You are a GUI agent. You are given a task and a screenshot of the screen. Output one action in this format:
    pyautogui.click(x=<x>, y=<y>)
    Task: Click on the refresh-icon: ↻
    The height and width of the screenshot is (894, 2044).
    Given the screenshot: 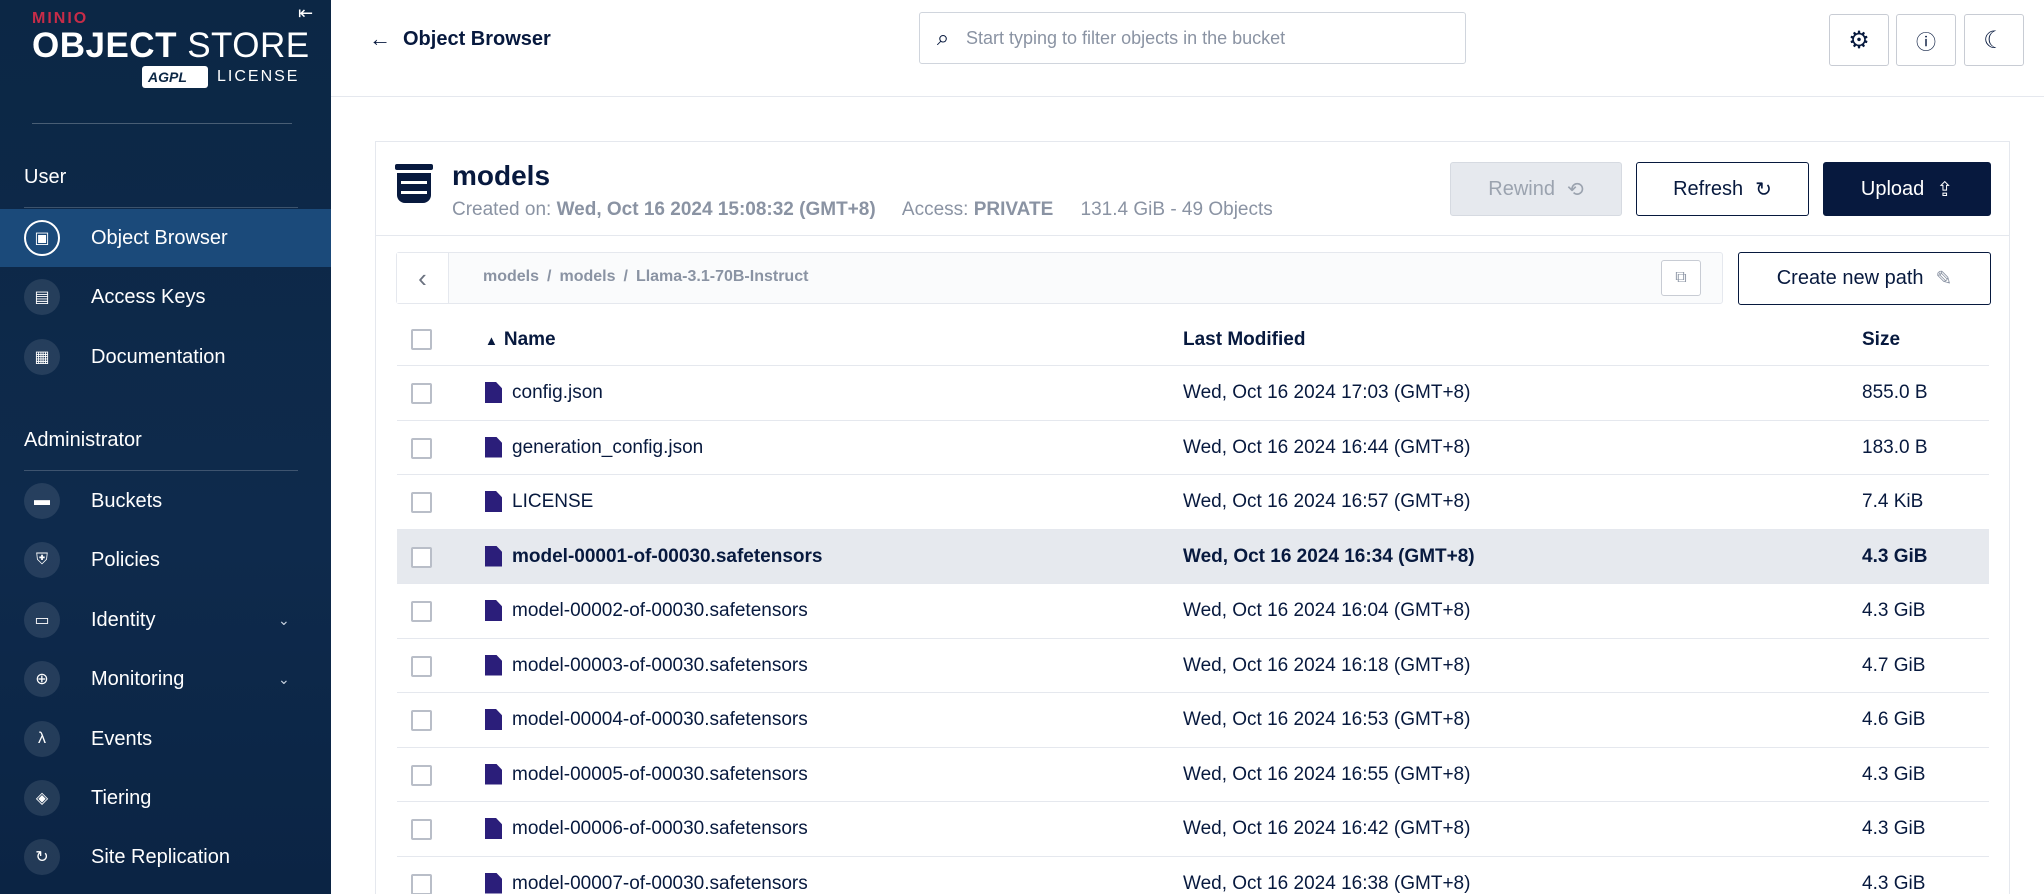 What is the action you would take?
    pyautogui.click(x=1763, y=189)
    